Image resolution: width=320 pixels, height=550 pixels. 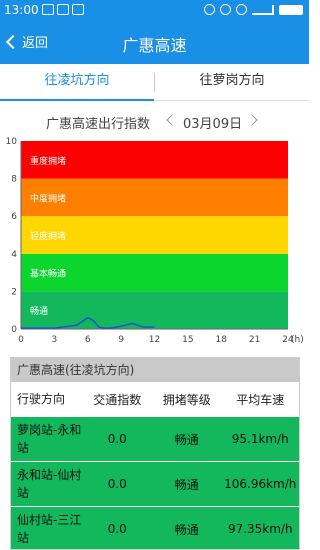 What do you see at coordinates (12, 142) in the screenshot?
I see `y-tick-label: 10` at bounding box center [12, 142].